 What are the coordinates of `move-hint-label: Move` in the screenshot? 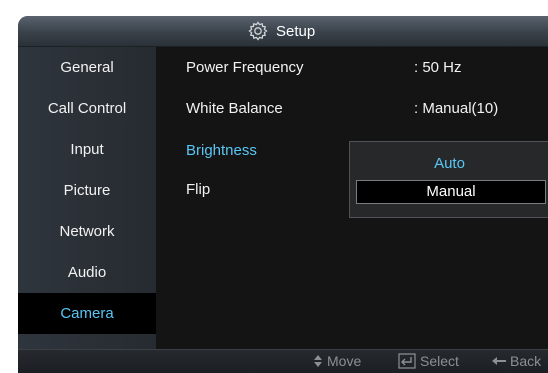 It's located at (344, 361).